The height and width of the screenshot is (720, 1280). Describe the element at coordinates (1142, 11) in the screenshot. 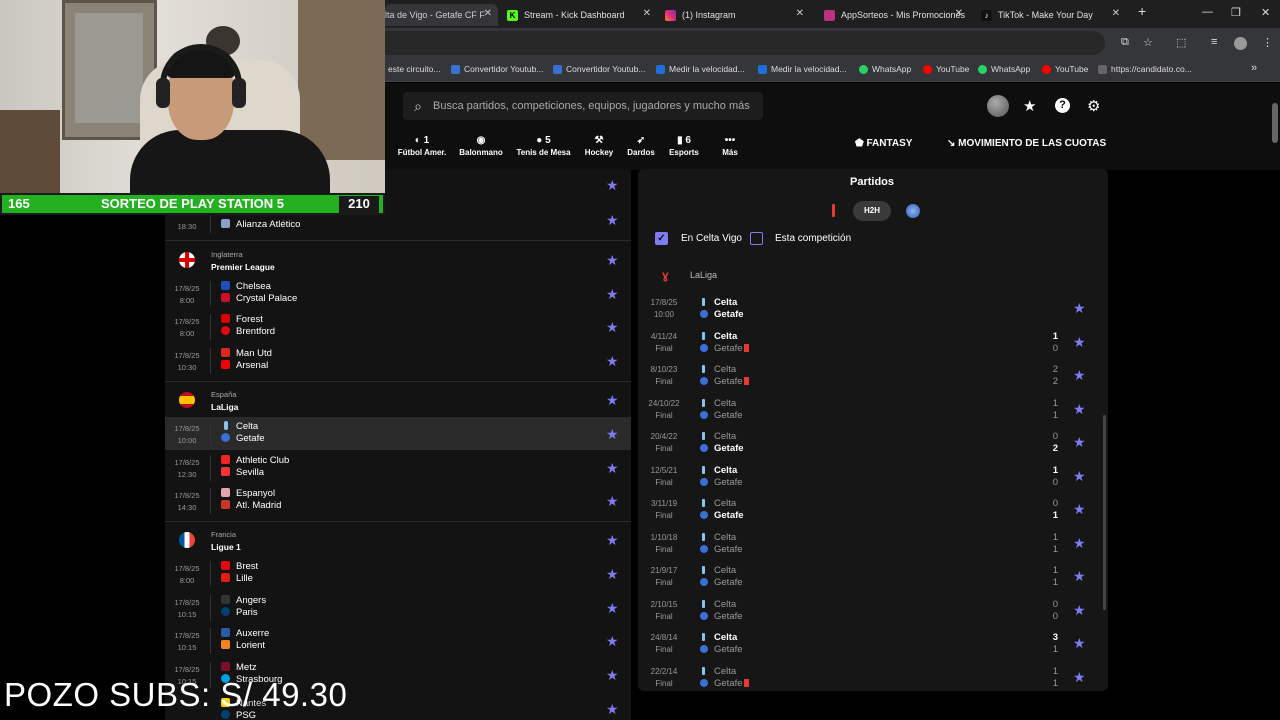

I see `new-tab-icon: +` at that location.